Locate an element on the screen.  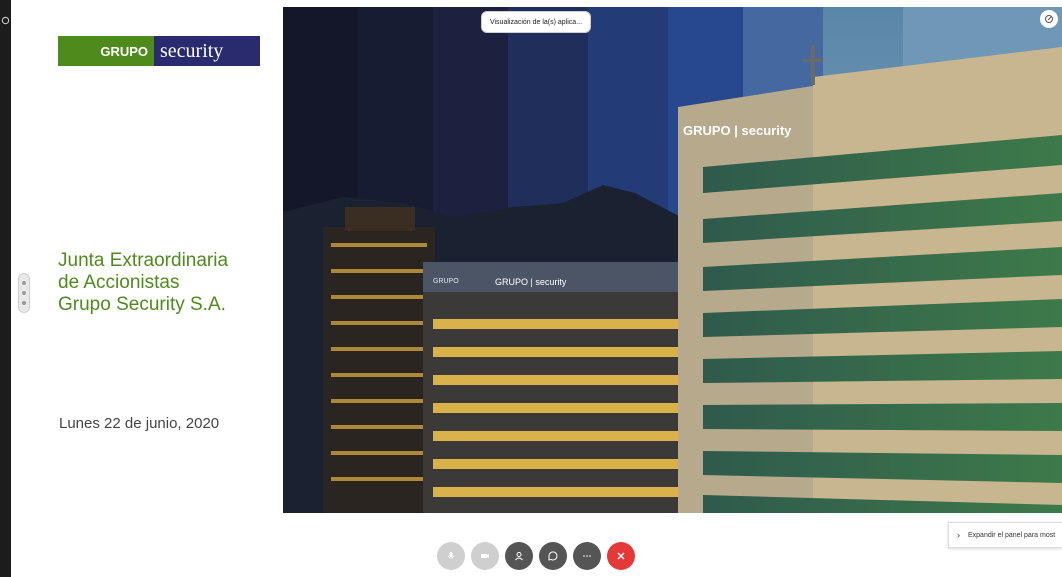
participants-button is located at coordinates (519, 556).